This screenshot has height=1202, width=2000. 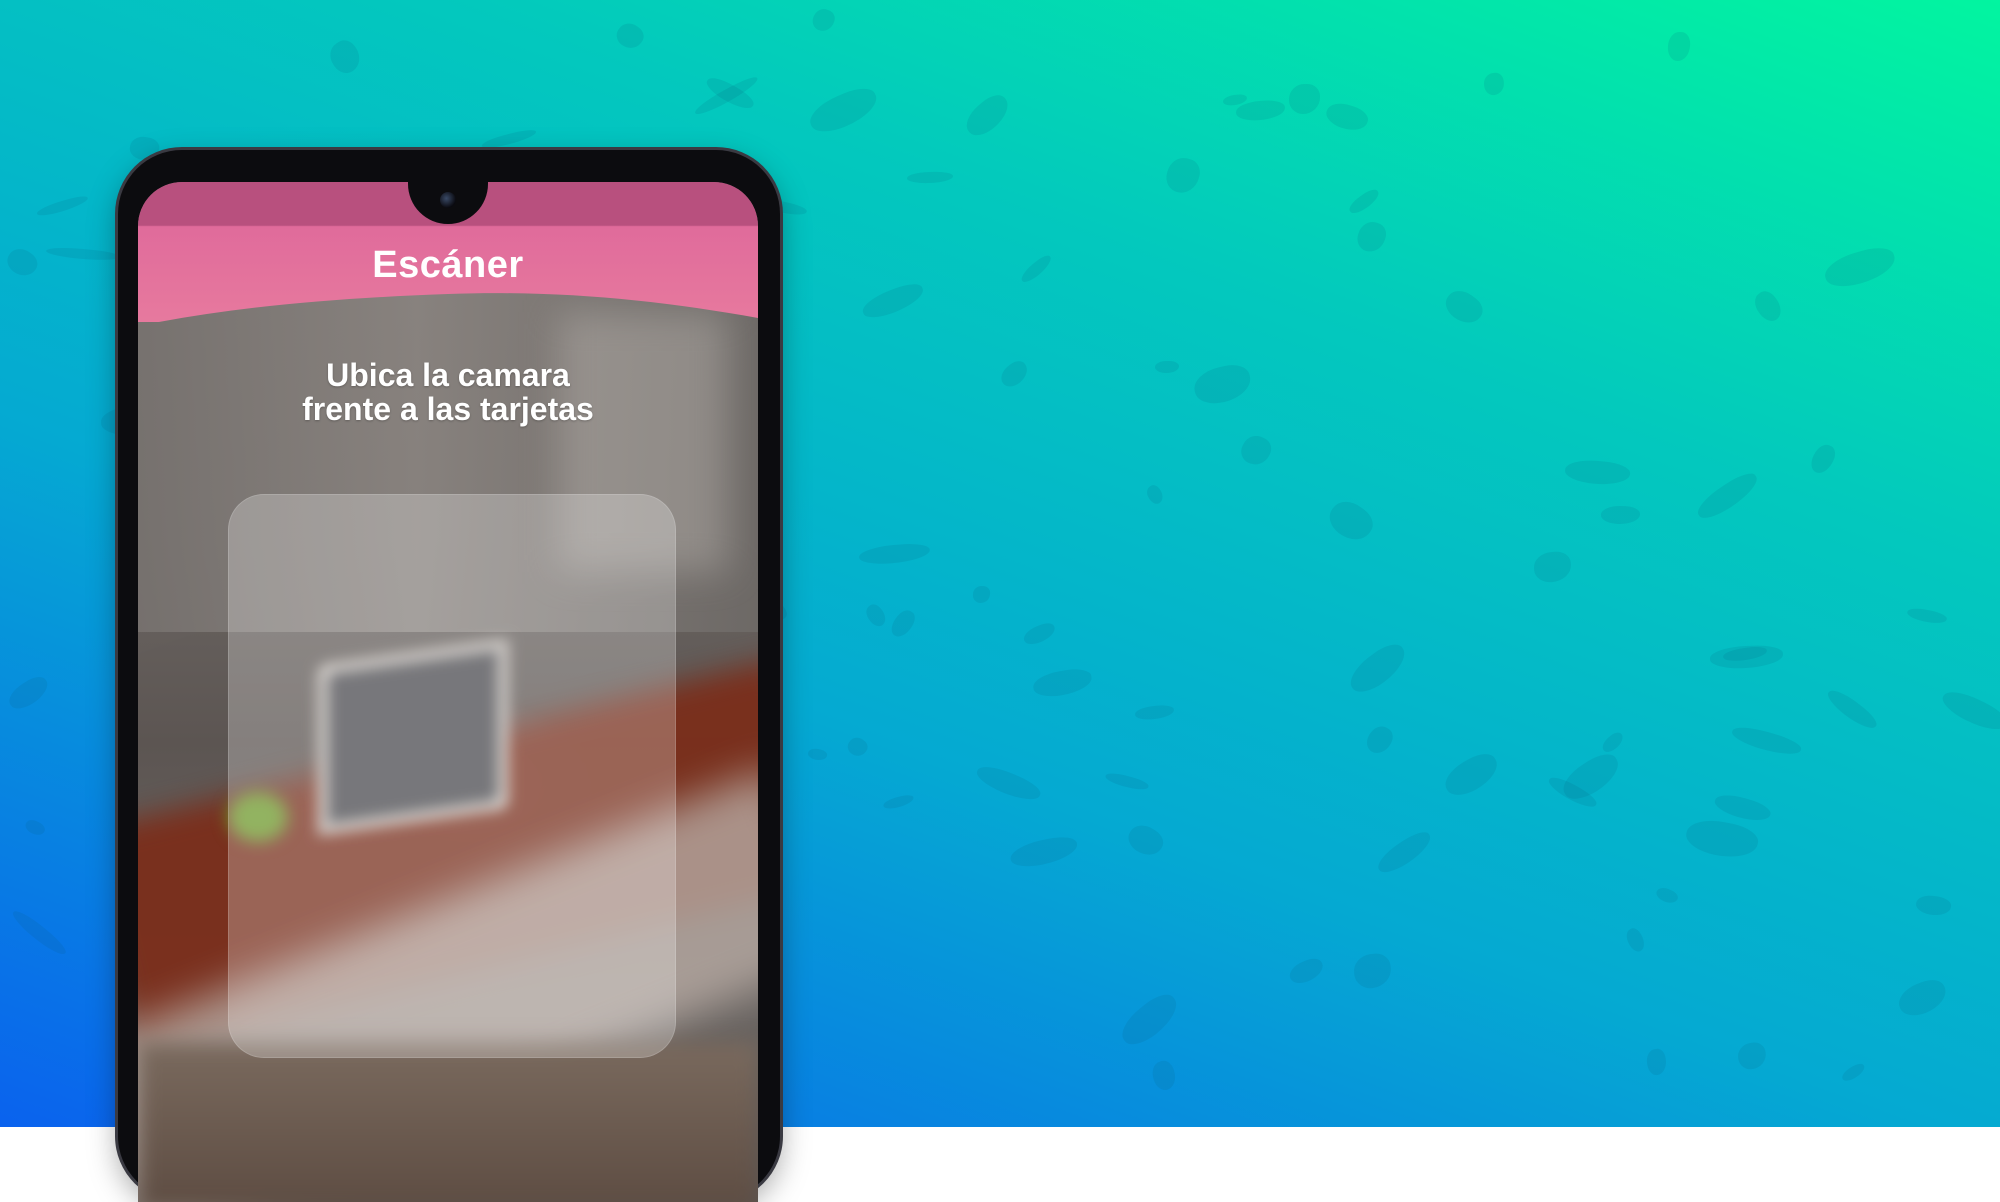 I want to click on camera-preview-floor, so click(x=448, y=1122).